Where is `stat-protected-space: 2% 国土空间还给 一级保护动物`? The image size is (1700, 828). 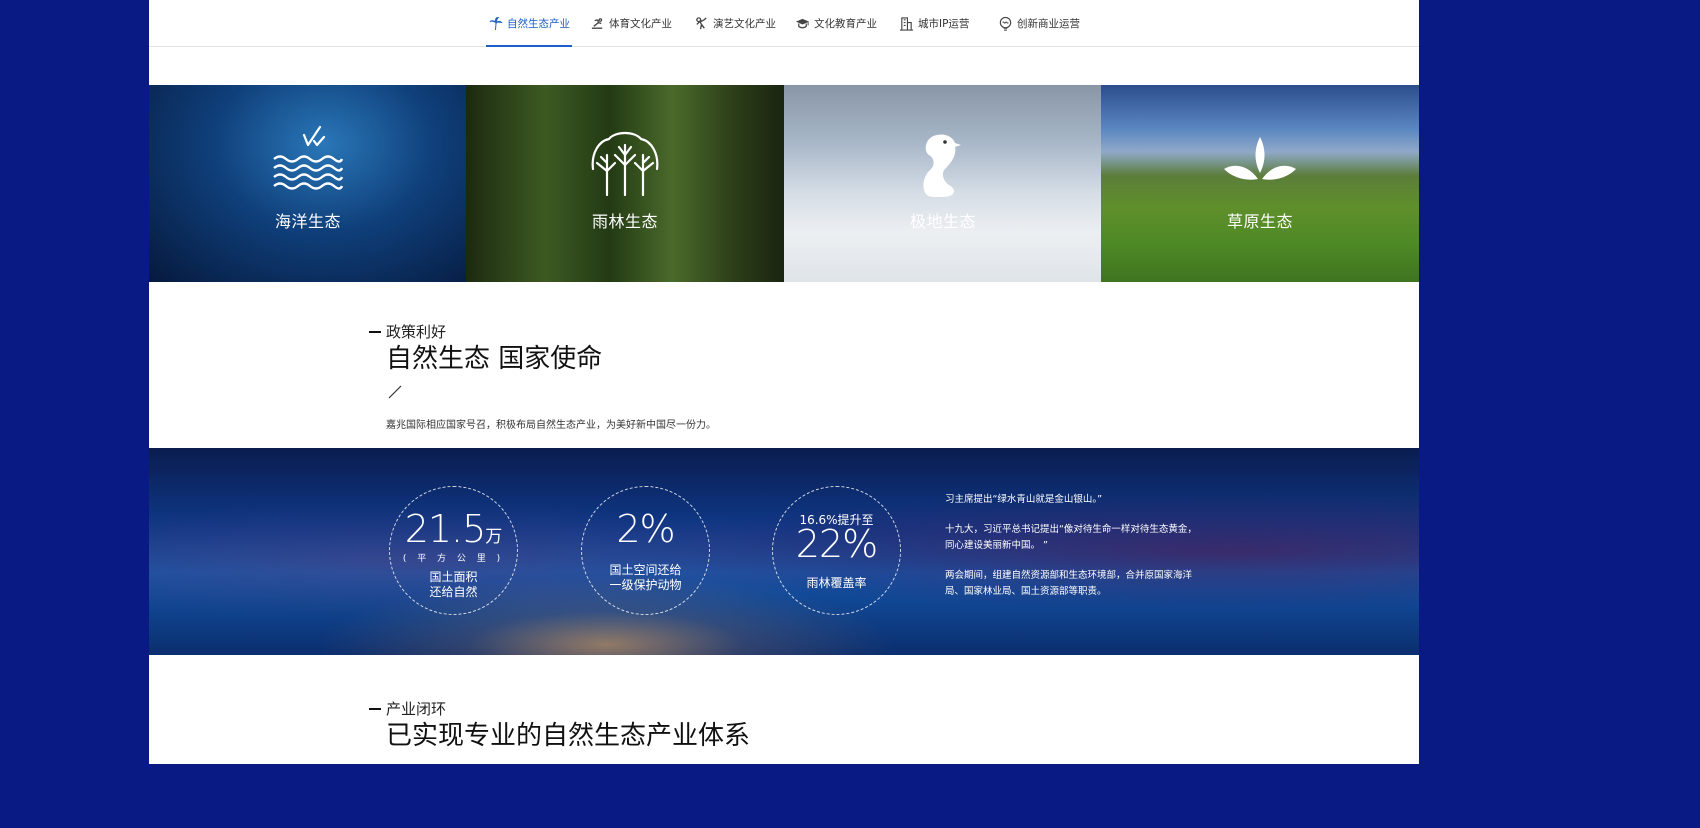
stat-protected-space: 2% 国土空间还给 一级保护动物 is located at coordinates (645, 550).